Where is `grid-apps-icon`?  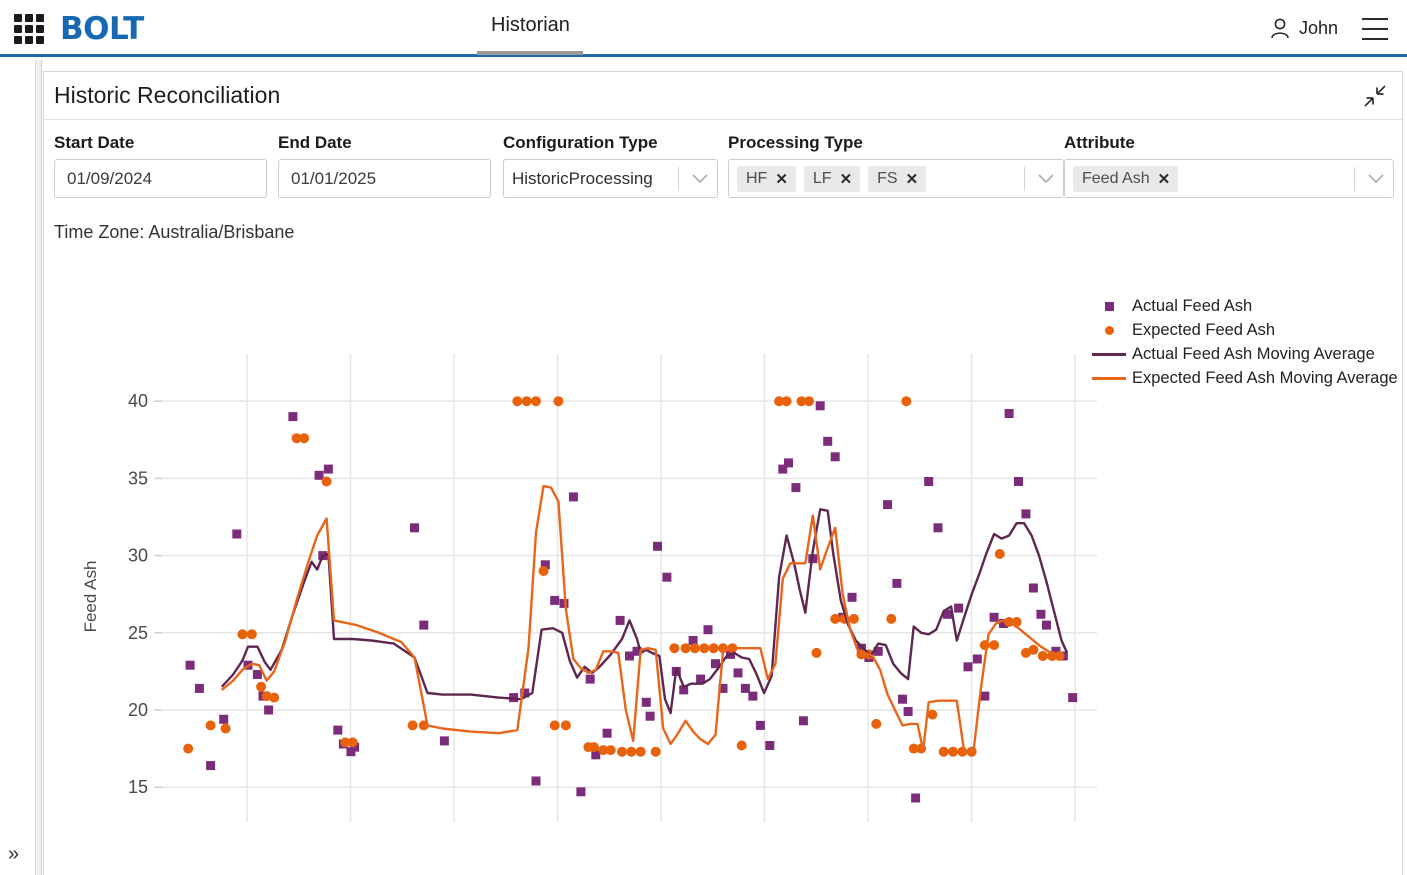 grid-apps-icon is located at coordinates (29, 29).